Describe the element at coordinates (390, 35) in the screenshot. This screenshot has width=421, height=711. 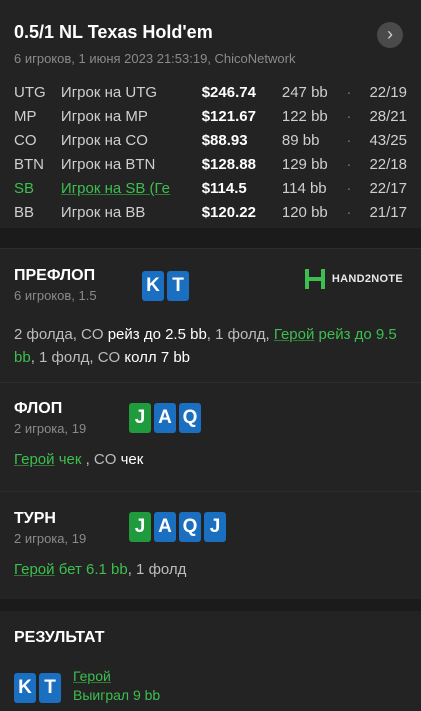
I see `chevron-right-icon: ›` at that location.